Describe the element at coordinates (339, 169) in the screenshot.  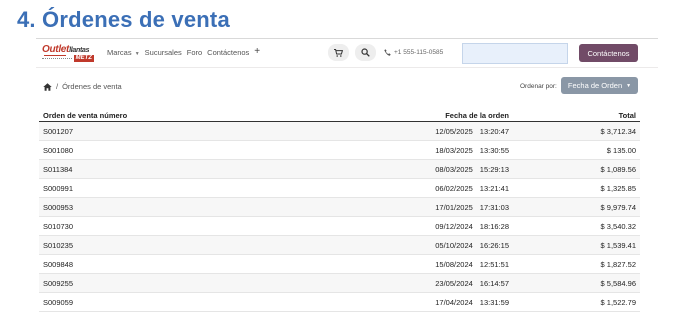
I see `table-row: S011384 08/03/2025 15:29:13 $ 1,089.56` at that location.